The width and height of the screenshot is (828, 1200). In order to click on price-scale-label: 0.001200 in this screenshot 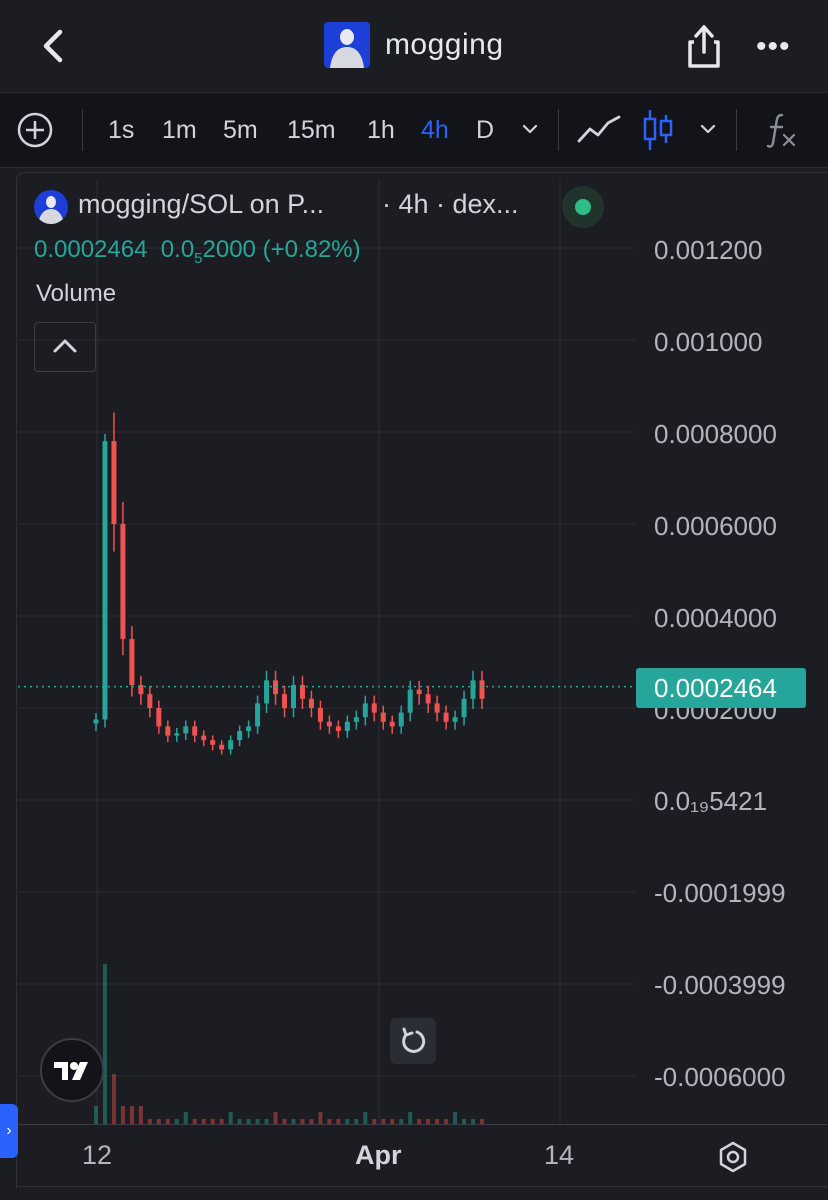, I will do `click(708, 250)`.